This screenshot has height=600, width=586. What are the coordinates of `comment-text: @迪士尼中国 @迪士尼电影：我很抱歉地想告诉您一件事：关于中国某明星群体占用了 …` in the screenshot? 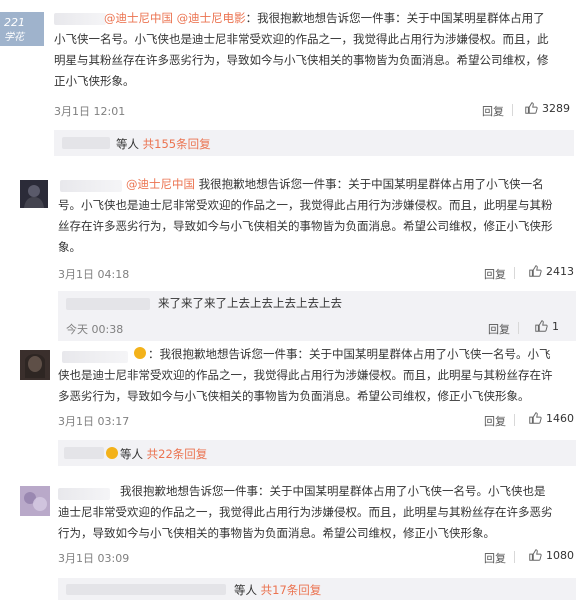 It's located at (301, 49).